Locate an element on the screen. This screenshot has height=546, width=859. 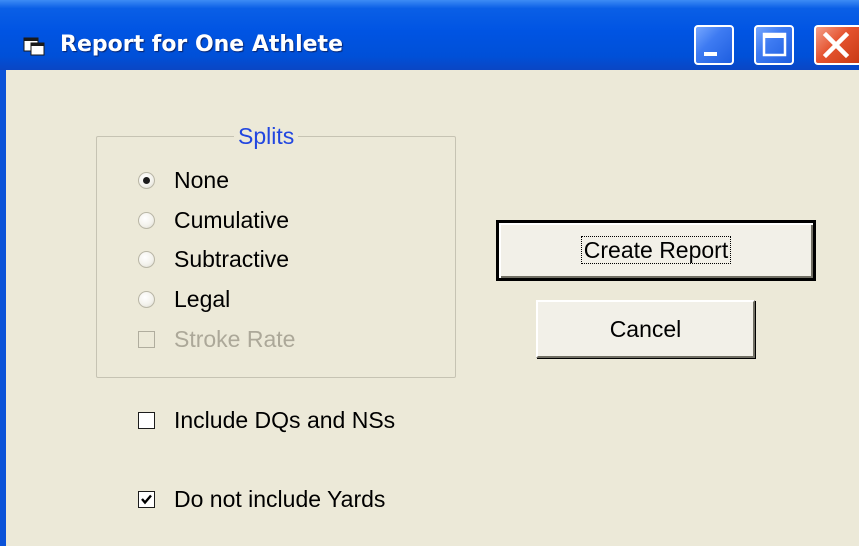
splits-group-title: Splits is located at coordinates (266, 136).